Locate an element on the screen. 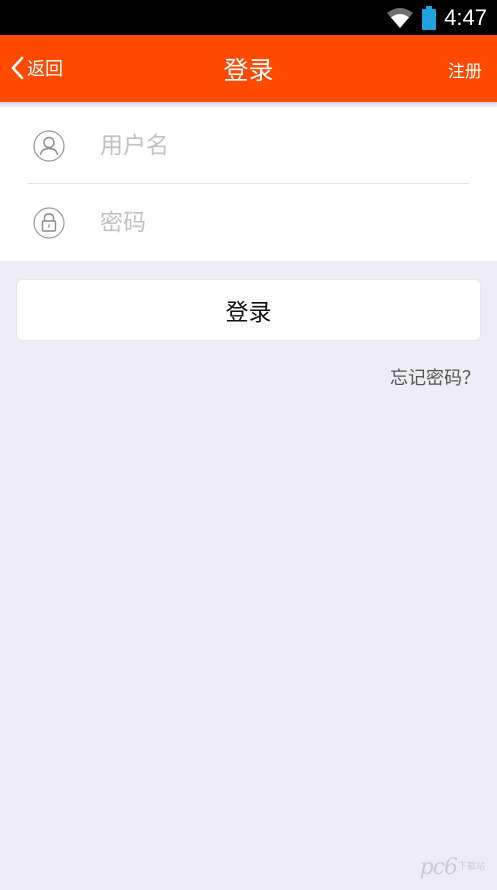  password-input is located at coordinates (280, 222).